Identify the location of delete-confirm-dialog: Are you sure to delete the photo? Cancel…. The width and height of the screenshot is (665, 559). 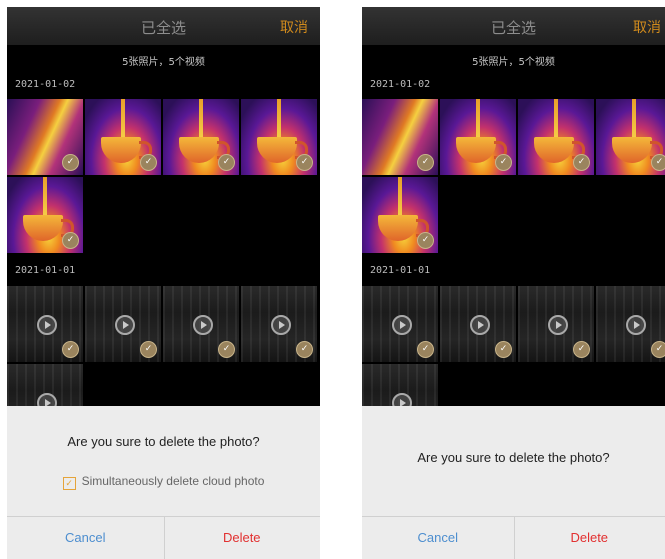
(513, 482).